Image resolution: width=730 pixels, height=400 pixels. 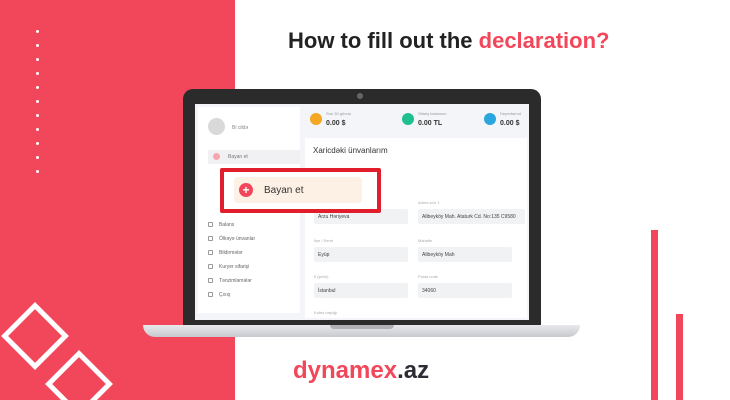 I want to click on brand-logo: dynamex.az, so click(x=361, y=370).